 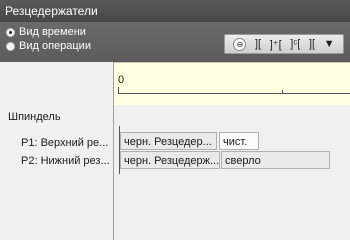 What do you see at coordinates (234, 93) in the screenshot?
I see `ruler-axis` at bounding box center [234, 93].